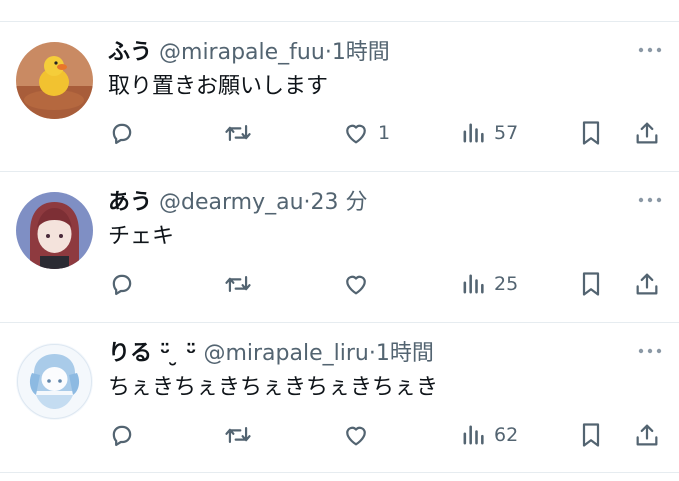 Image resolution: width=679 pixels, height=481 pixels. Describe the element at coordinates (273, 387) in the screenshot. I see `tweet-text: ちぇきちぇきちぇきちぇきちぇき` at that location.